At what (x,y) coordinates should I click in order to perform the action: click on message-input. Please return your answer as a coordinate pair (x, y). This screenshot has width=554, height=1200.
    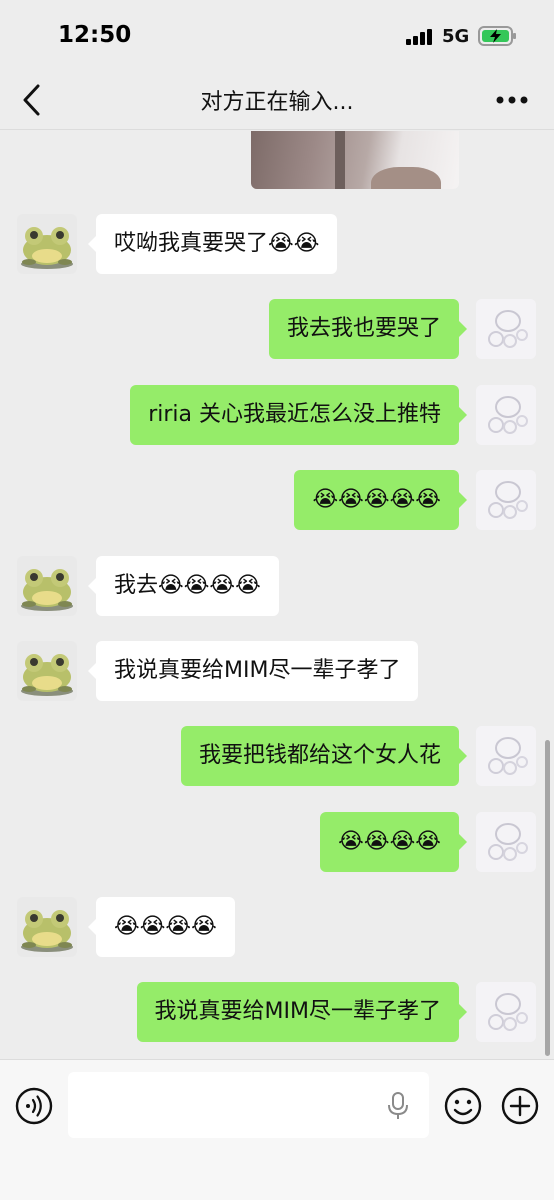
    Looking at the image, I should click on (248, 1105).